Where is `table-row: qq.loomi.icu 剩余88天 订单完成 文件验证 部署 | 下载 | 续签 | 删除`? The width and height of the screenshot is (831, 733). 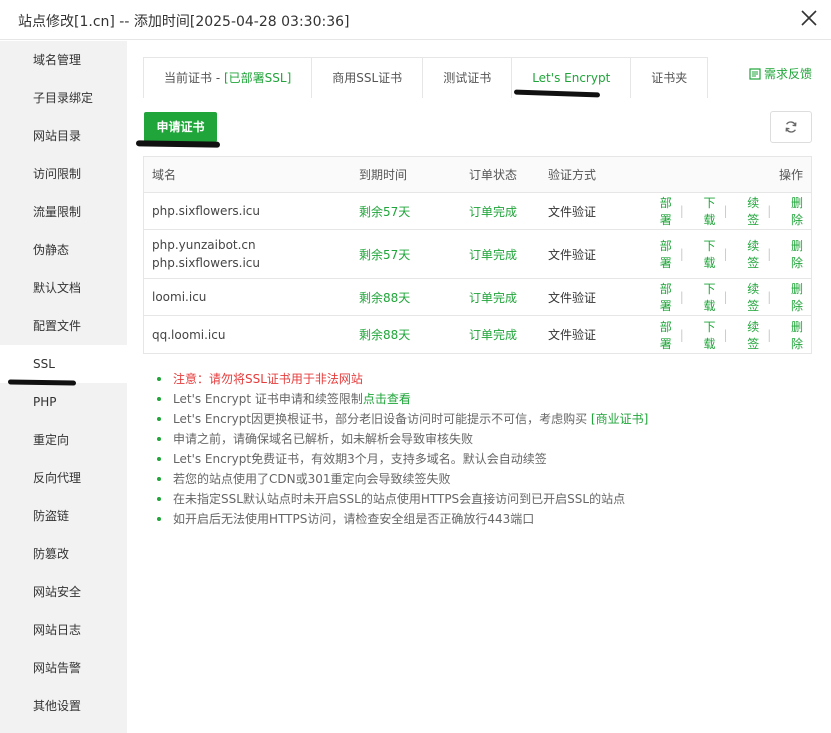
table-row: qq.loomi.icu 剩余88天 订单完成 文件验证 部署 | 下载 | 续签 | 删除 is located at coordinates (477, 334).